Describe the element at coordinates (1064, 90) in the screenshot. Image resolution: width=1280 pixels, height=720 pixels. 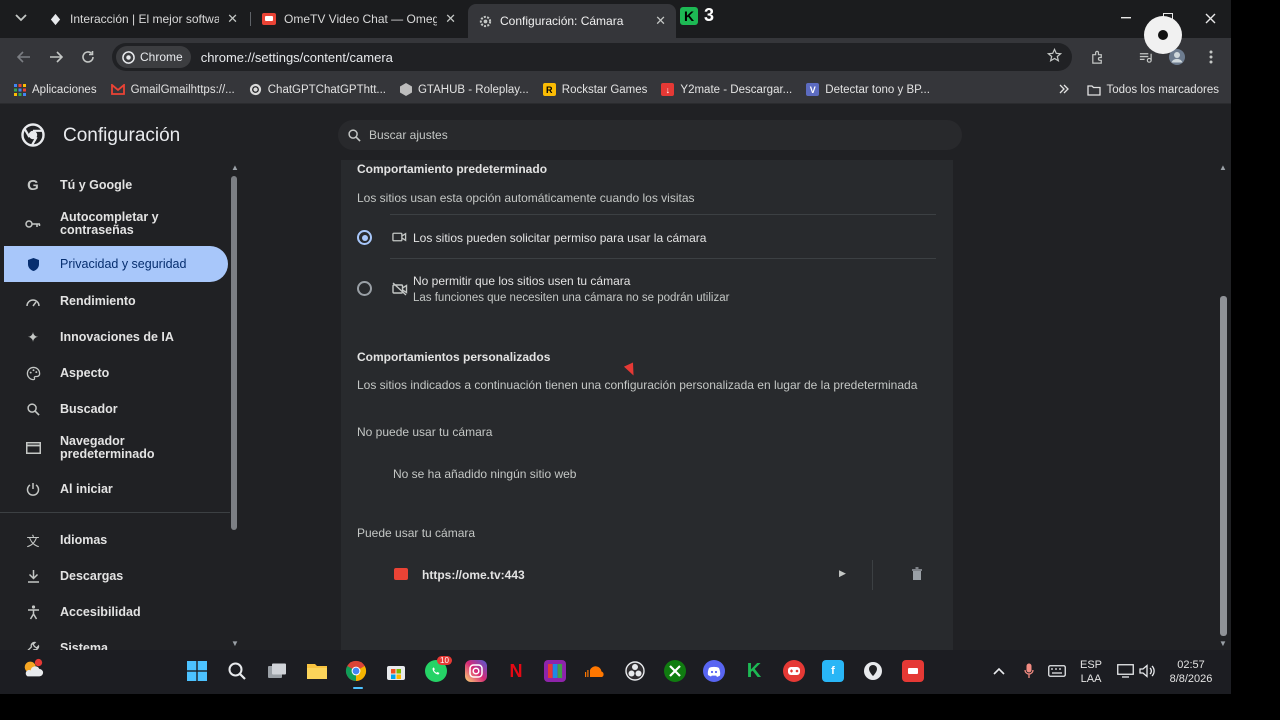
I see `more-bookmarks-chevron-icon` at that location.